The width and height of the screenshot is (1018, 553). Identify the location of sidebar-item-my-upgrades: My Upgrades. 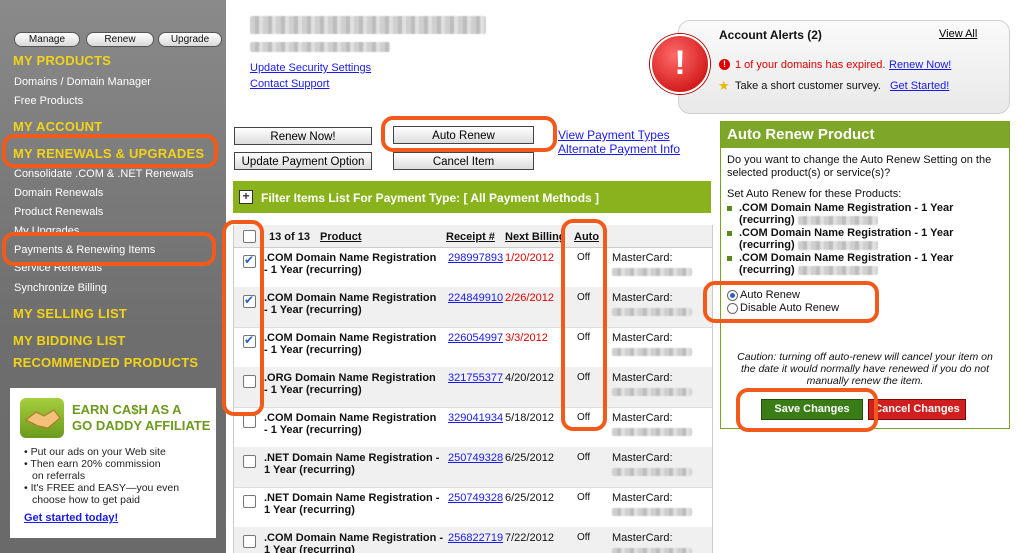
(46, 229).